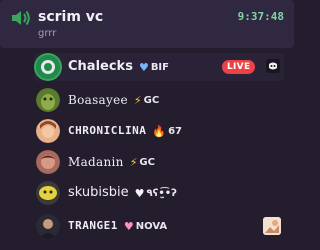 The width and height of the screenshot is (320, 250). Describe the element at coordinates (139, 193) in the screenshot. I see `white-heart-icon: ♥` at that location.